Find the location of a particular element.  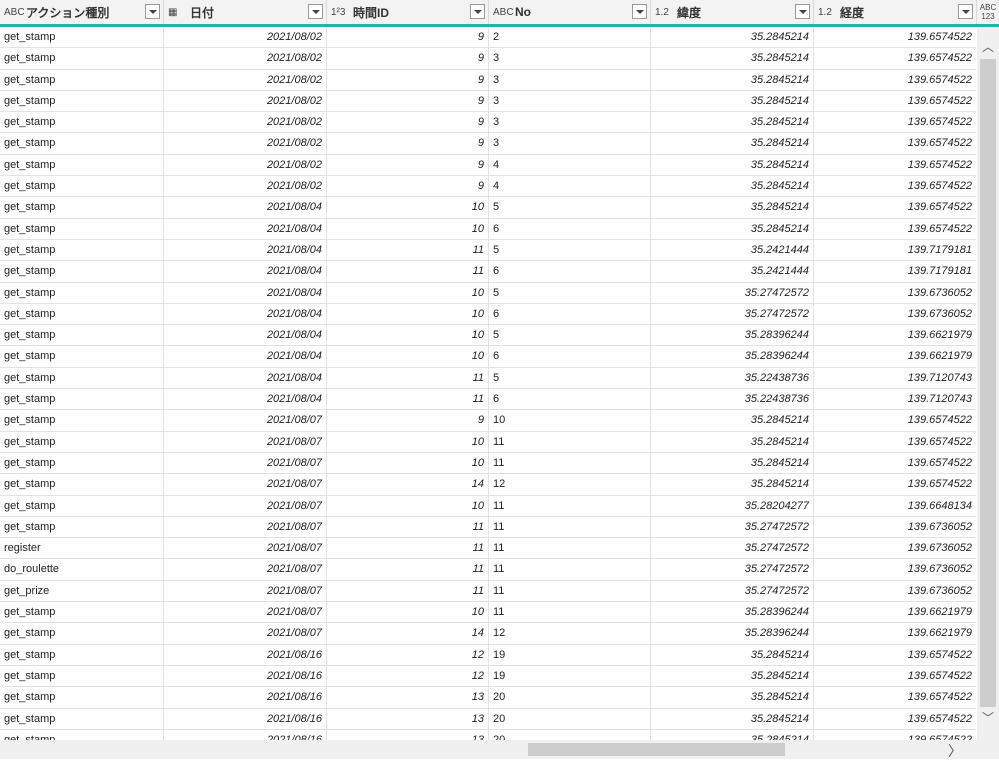

column-header-2: 1²3 時間ID is located at coordinates (408, 12).